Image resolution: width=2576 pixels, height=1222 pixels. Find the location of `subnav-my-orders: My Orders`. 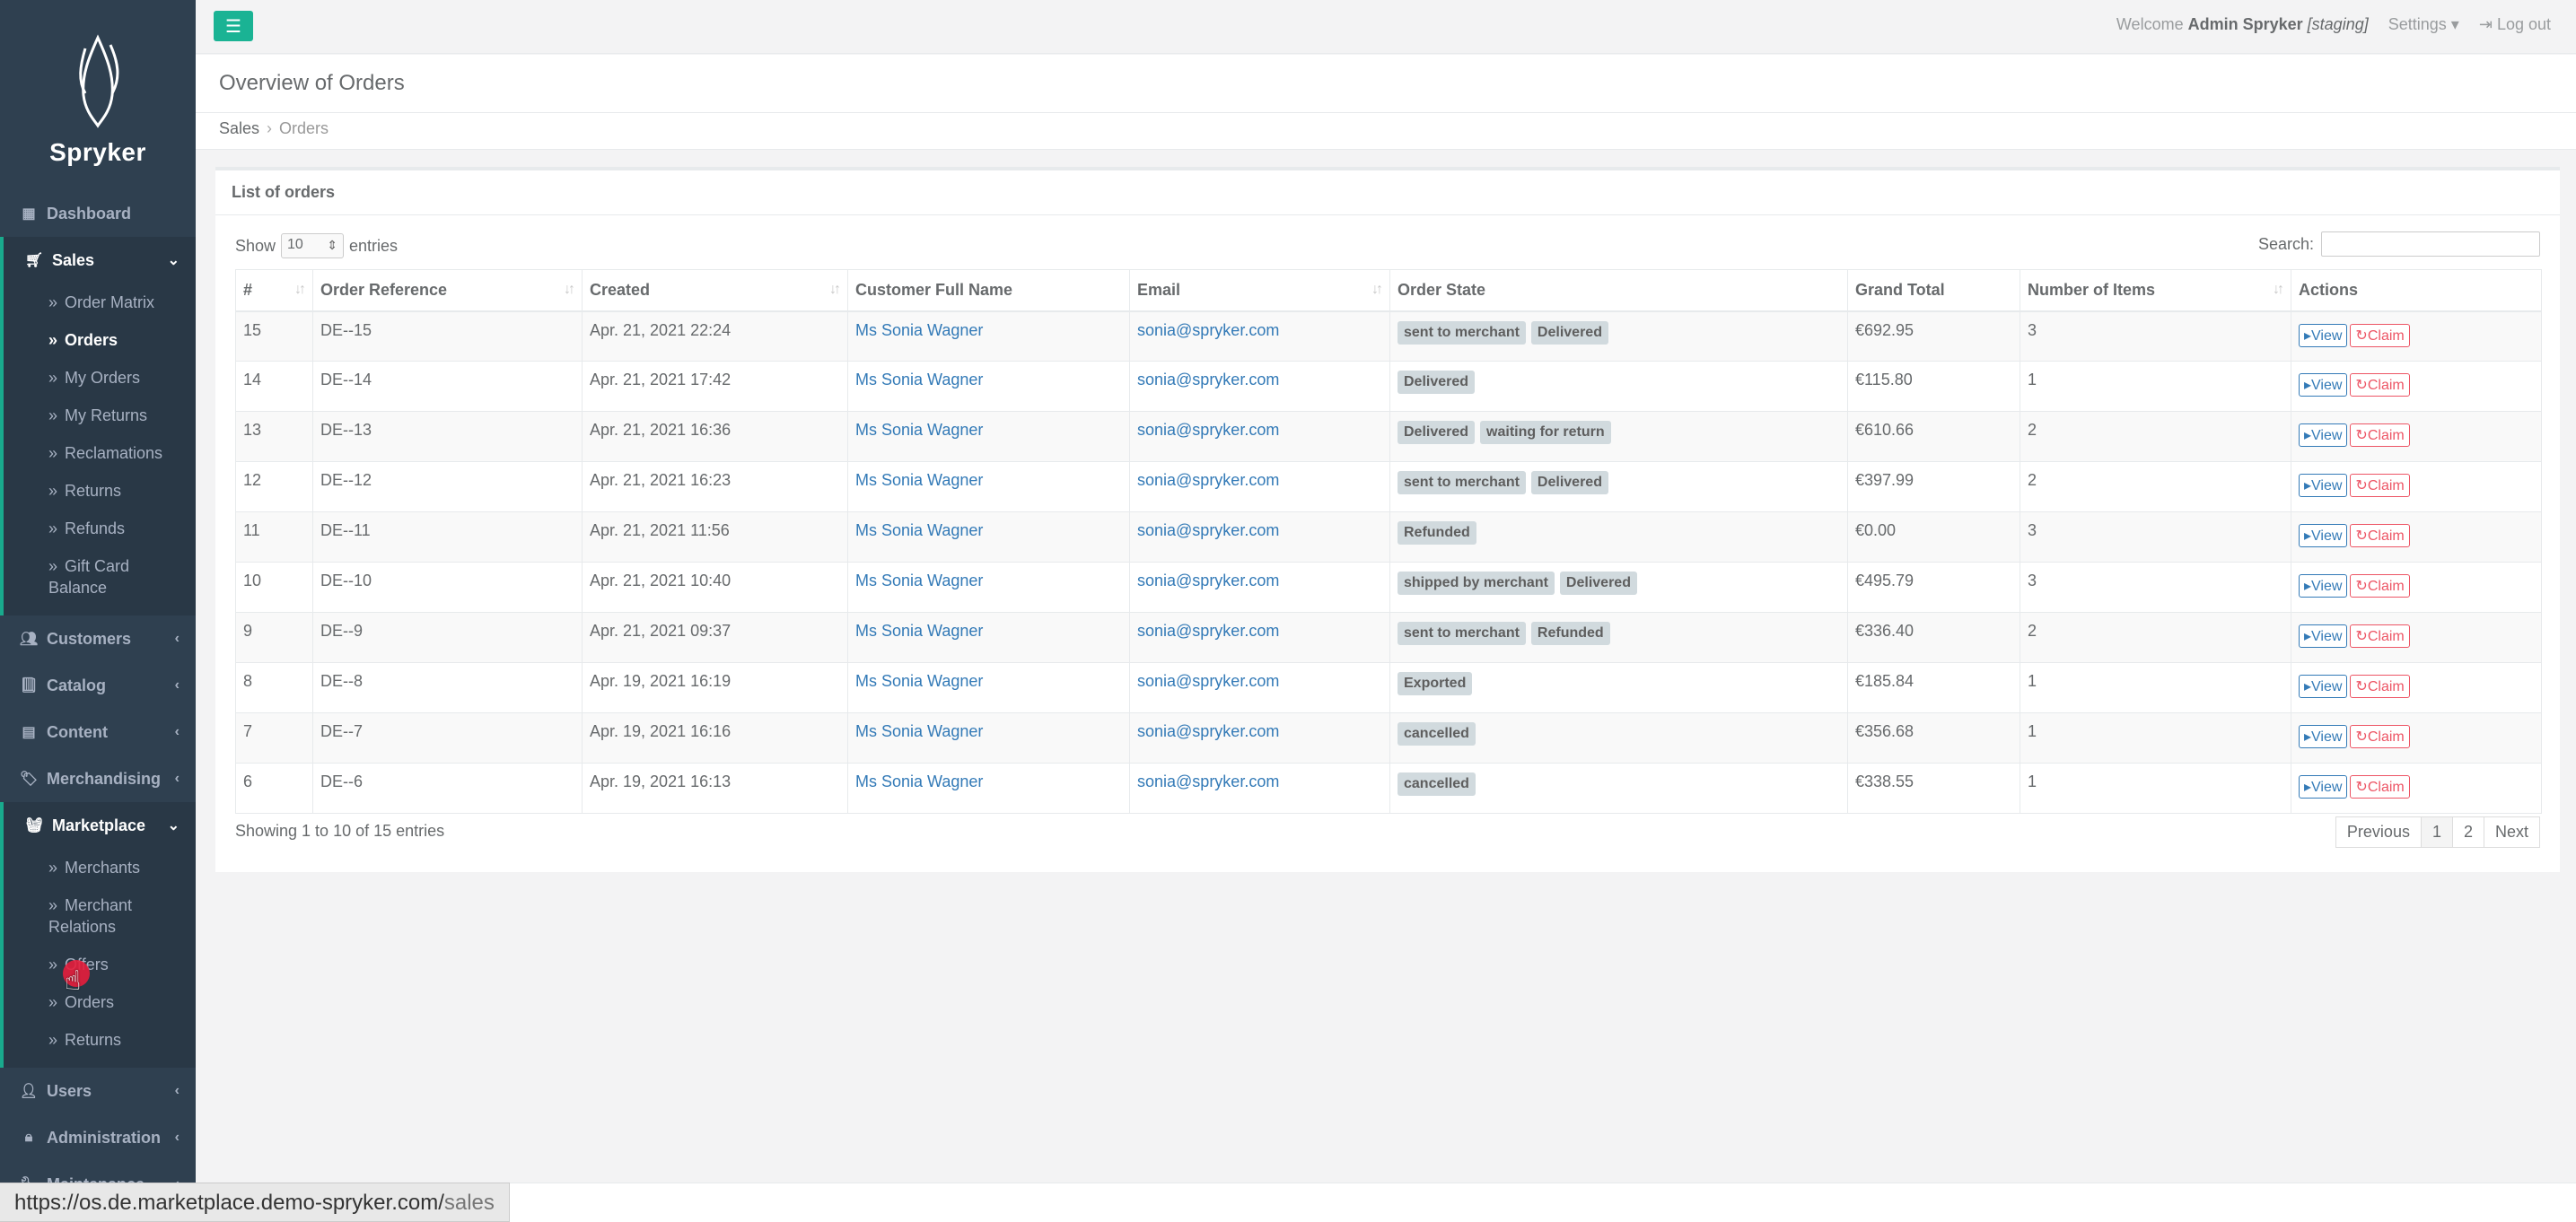

subnav-my-orders: My Orders is located at coordinates (100, 378).